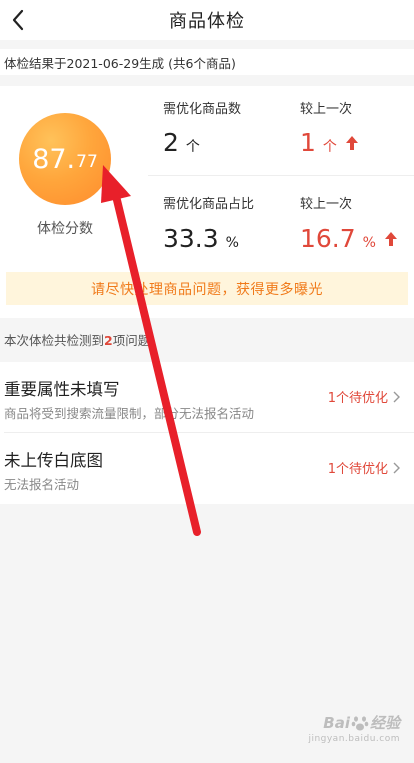  I want to click on watermark-right: 经验, so click(384, 723).